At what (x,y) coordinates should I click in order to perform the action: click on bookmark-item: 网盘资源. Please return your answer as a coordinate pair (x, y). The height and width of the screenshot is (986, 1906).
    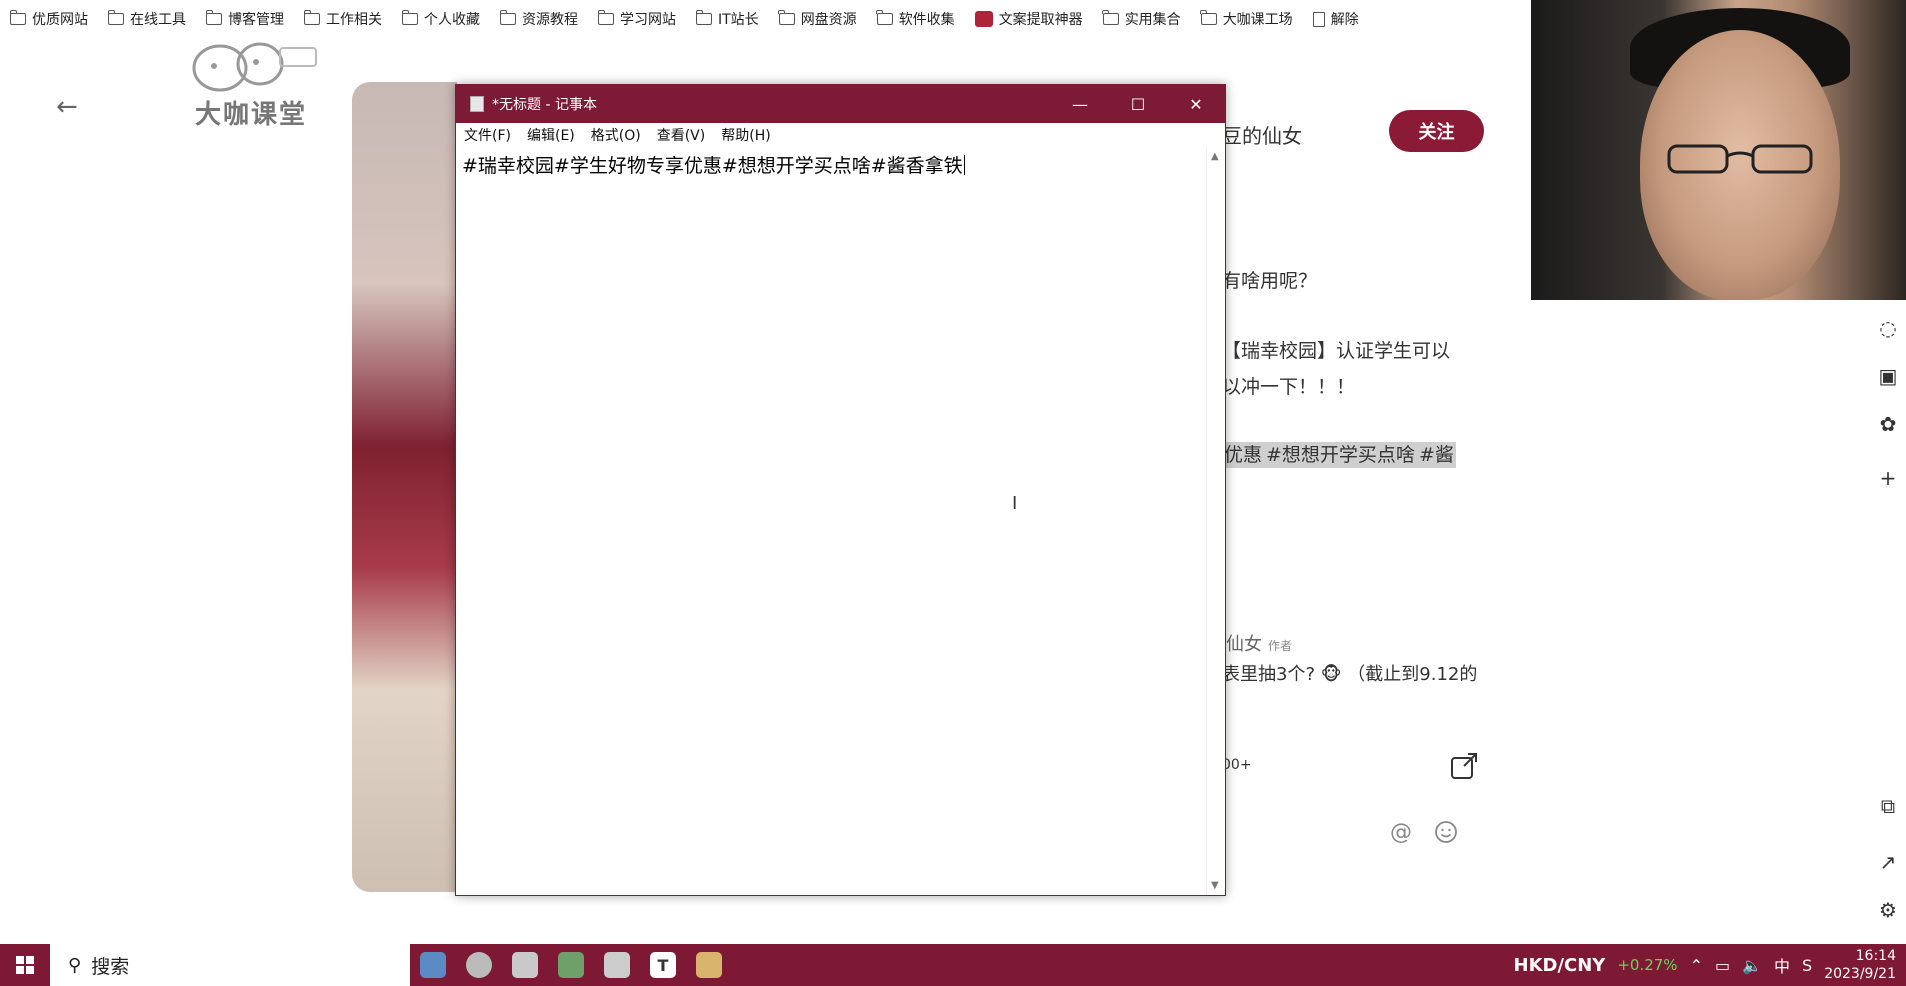
    Looking at the image, I should click on (818, 19).